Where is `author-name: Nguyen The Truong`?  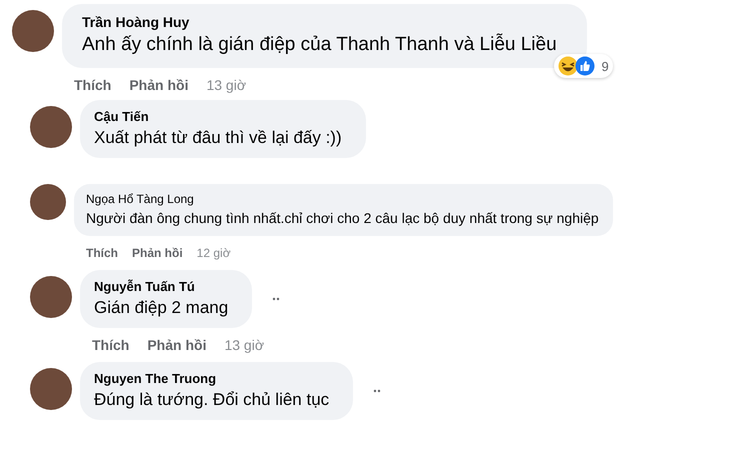 author-name: Nguyen The Truong is located at coordinates (212, 378).